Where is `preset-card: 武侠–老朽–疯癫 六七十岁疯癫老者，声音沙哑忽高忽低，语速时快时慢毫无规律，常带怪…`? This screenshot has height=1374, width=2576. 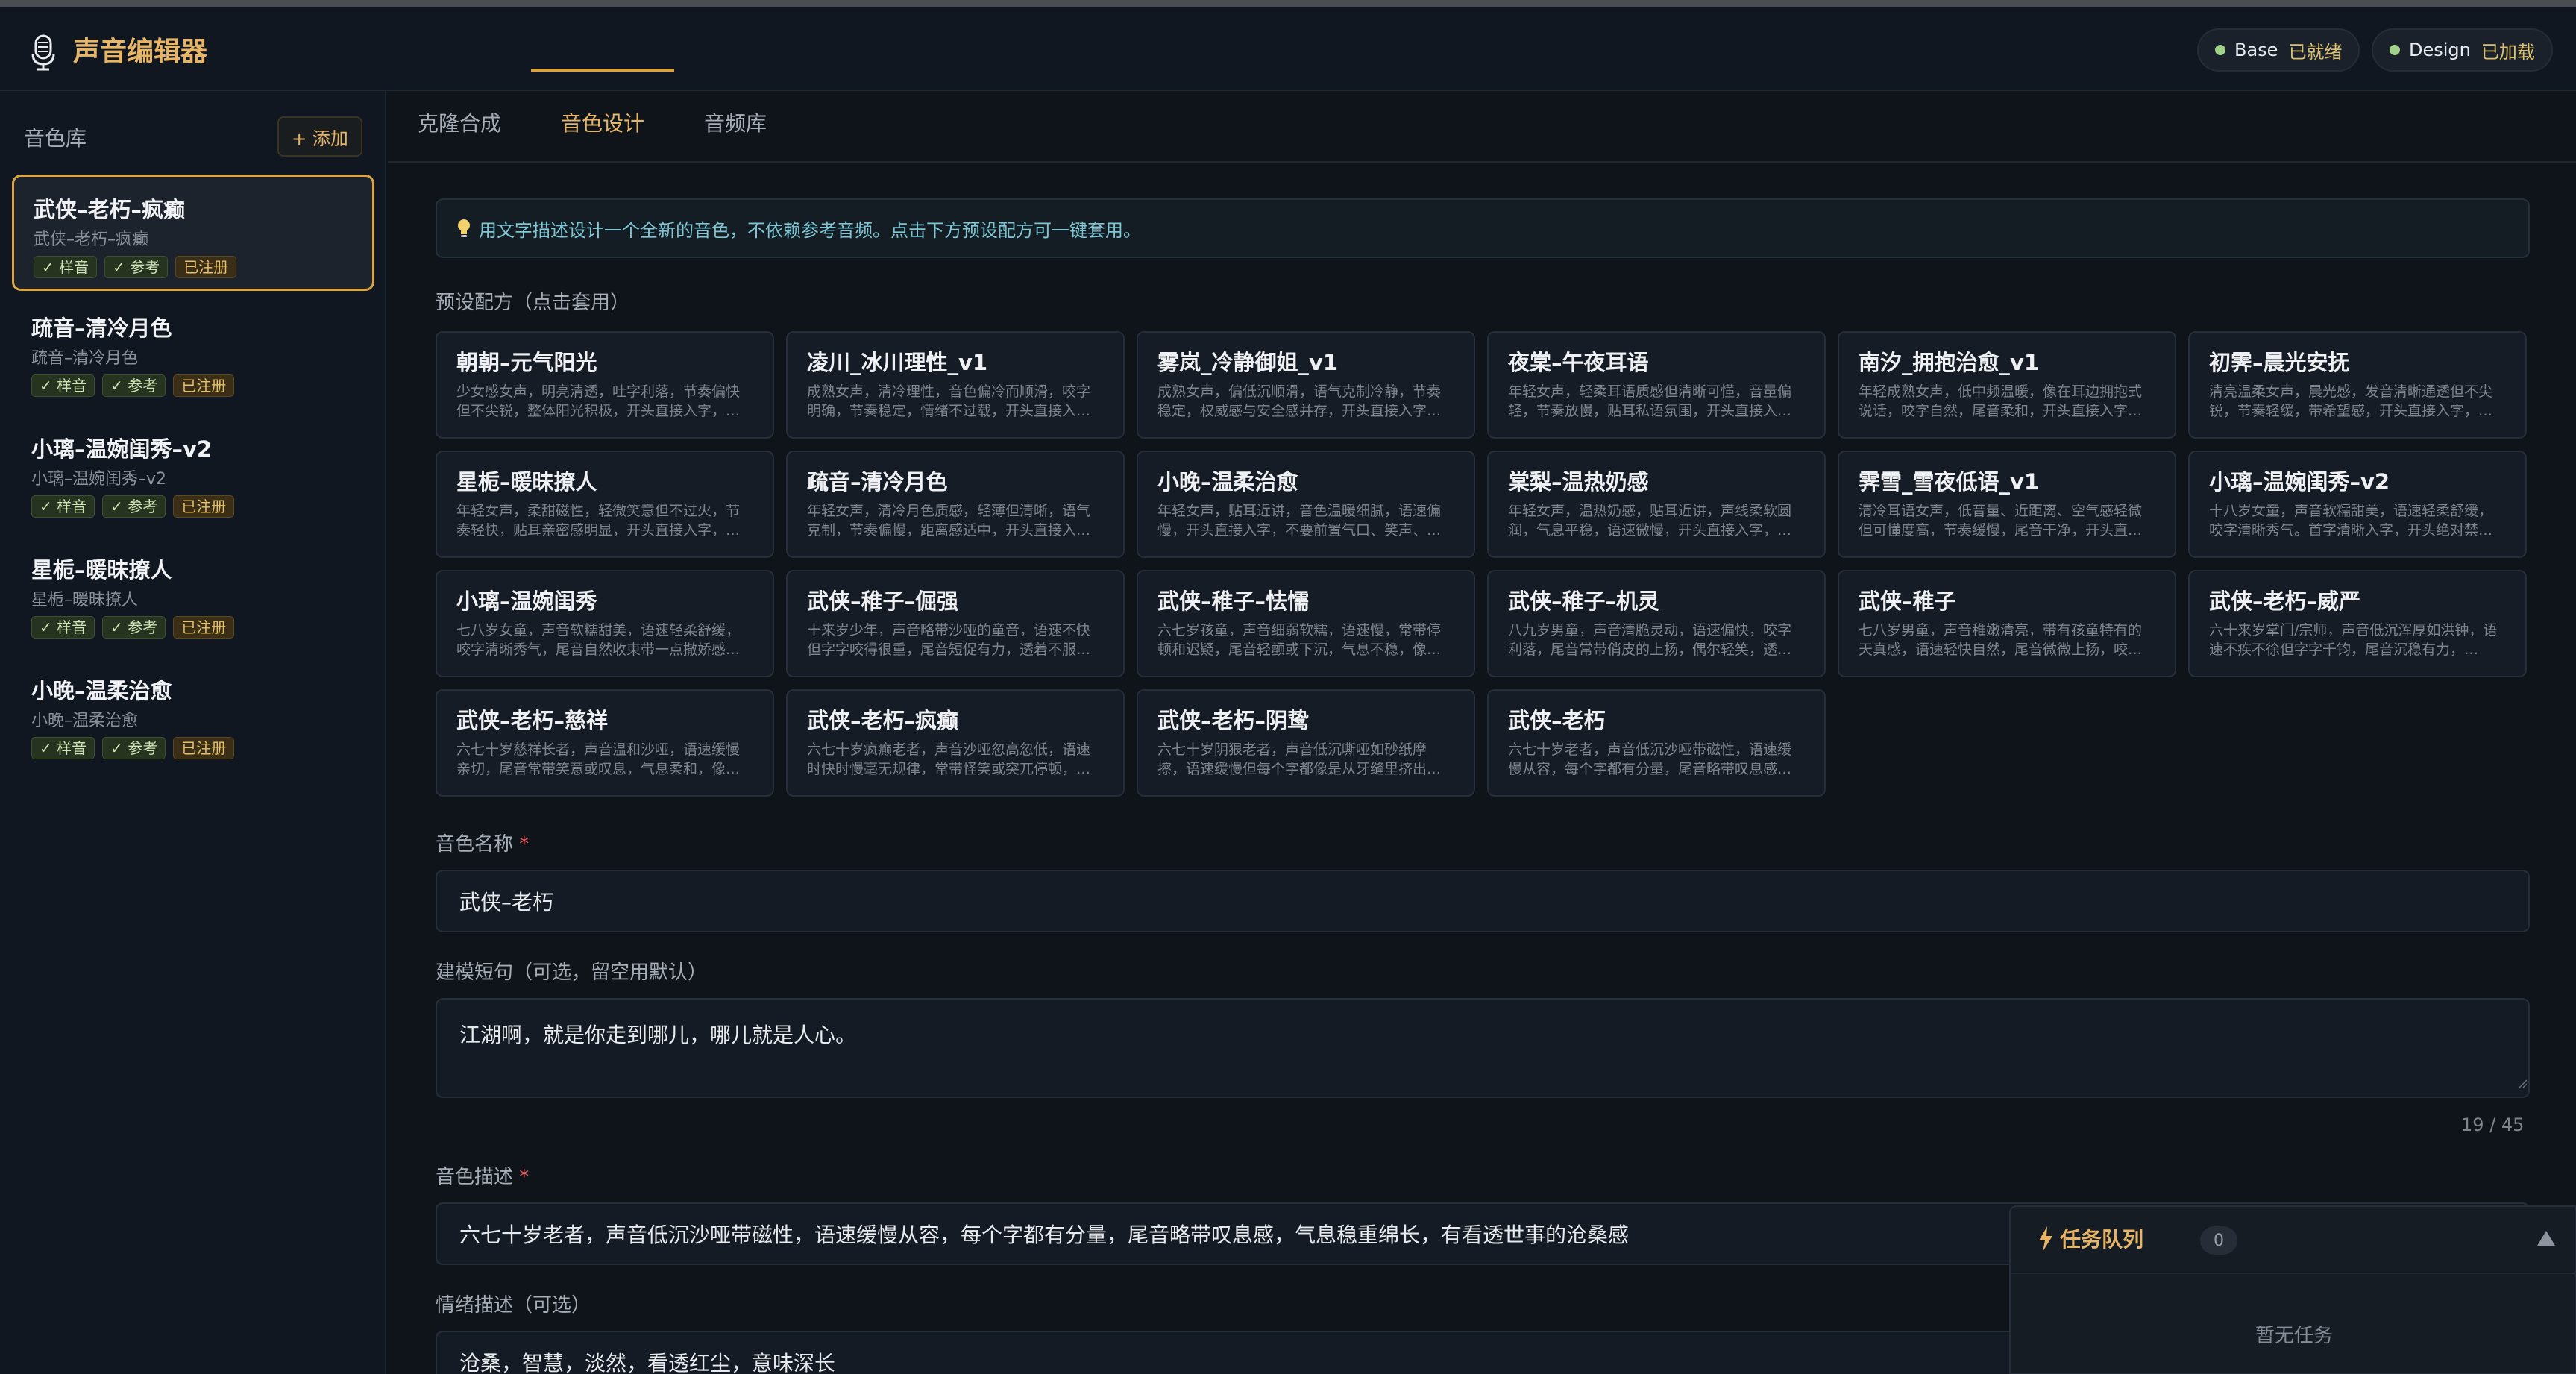
preset-card: 武侠–老朽–疯癫 六七十岁疯癫老者，声音沙哑忽高忽低，语速时快时慢毫无规律，常带怪… is located at coordinates (956, 743).